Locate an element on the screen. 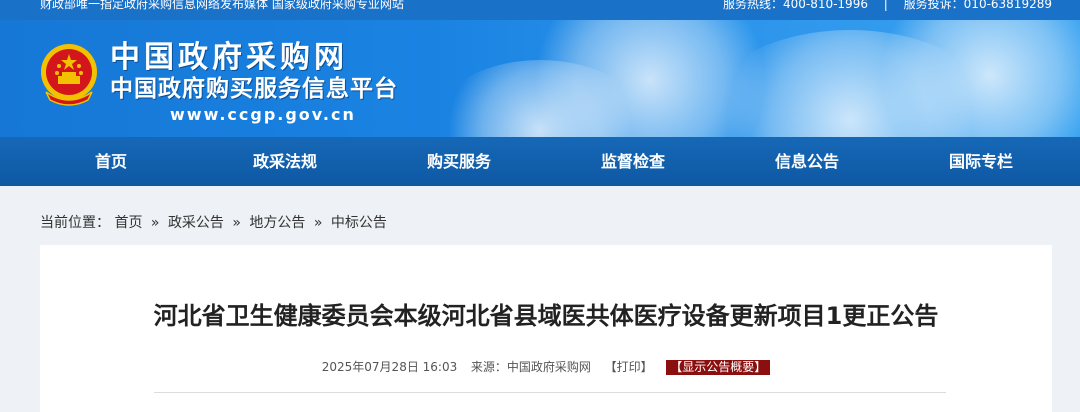 This screenshot has width=1080, height=412. nav-item-home: 首页 is located at coordinates (111, 161).